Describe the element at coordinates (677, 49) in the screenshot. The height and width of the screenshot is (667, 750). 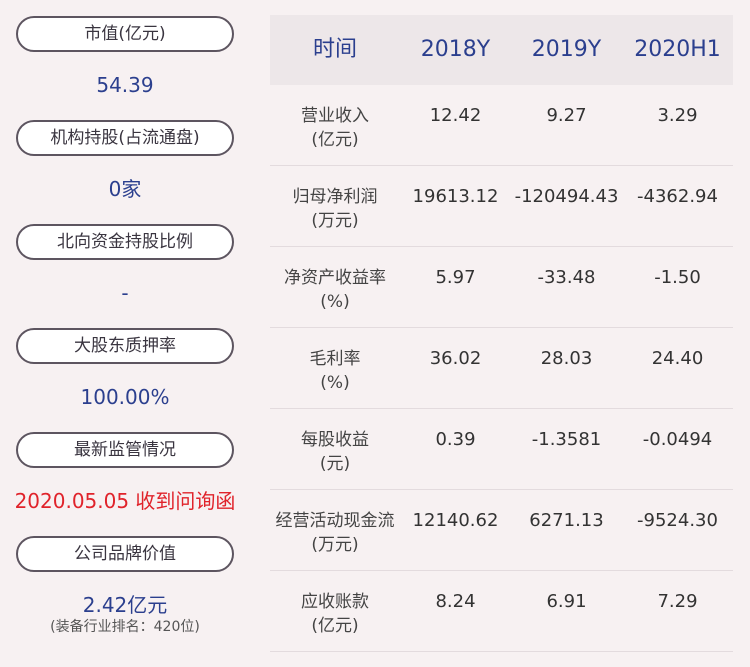
I see `header-2020h1: 2020H1` at that location.